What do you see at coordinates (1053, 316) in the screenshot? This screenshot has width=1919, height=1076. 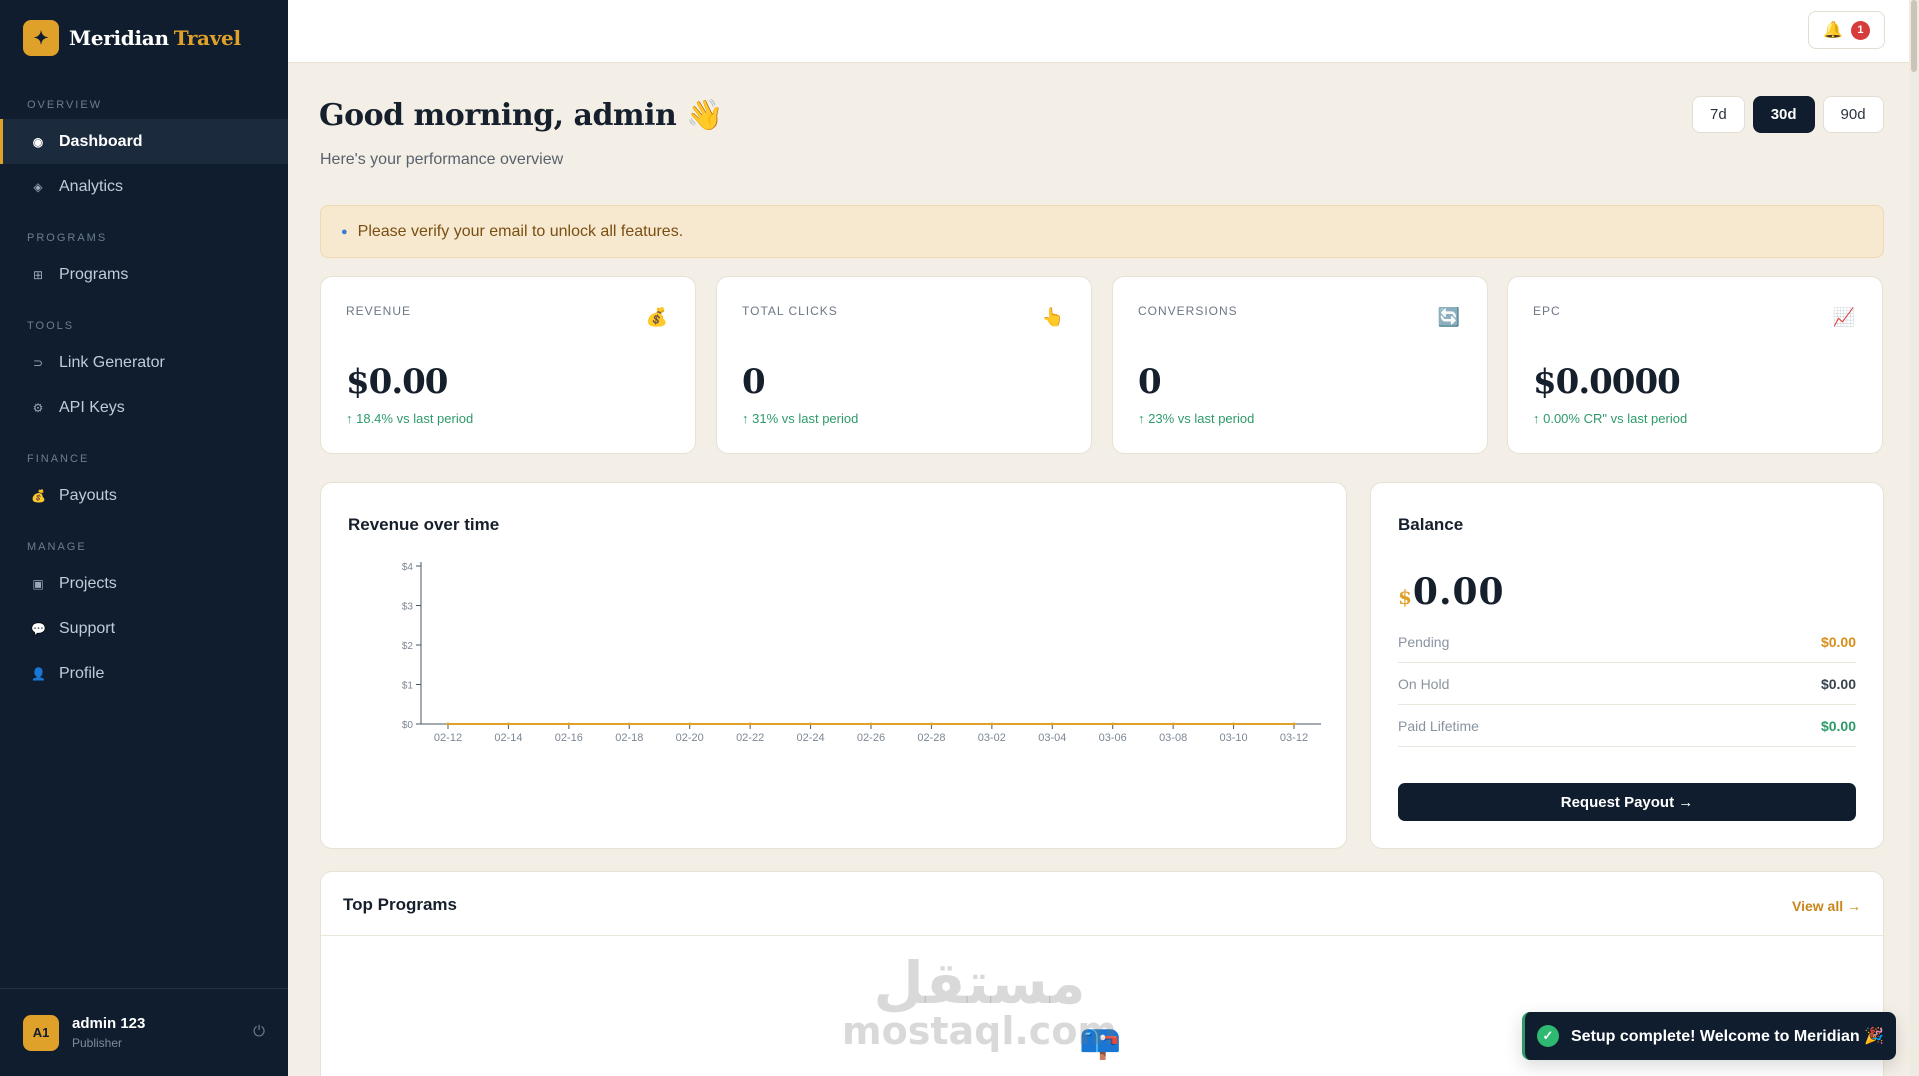 I see `pointing-hand-icon: 👆` at bounding box center [1053, 316].